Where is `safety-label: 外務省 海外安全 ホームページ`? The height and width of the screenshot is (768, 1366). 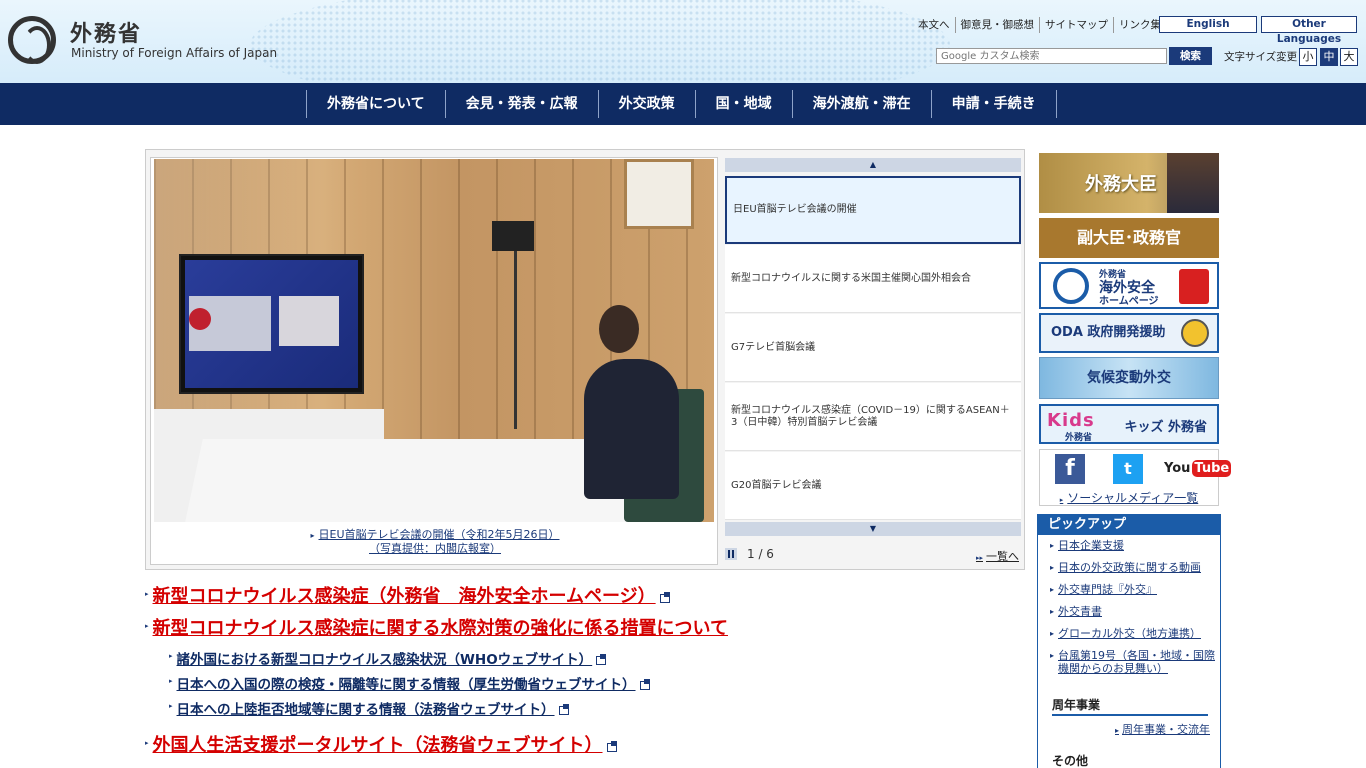
safety-label: 外務省 海外安全 ホームページ is located at coordinates (1129, 288).